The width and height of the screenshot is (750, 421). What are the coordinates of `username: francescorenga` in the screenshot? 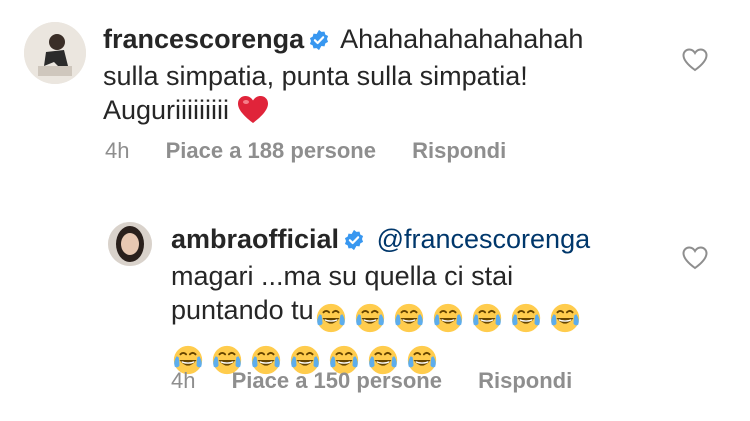 It's located at (203, 39).